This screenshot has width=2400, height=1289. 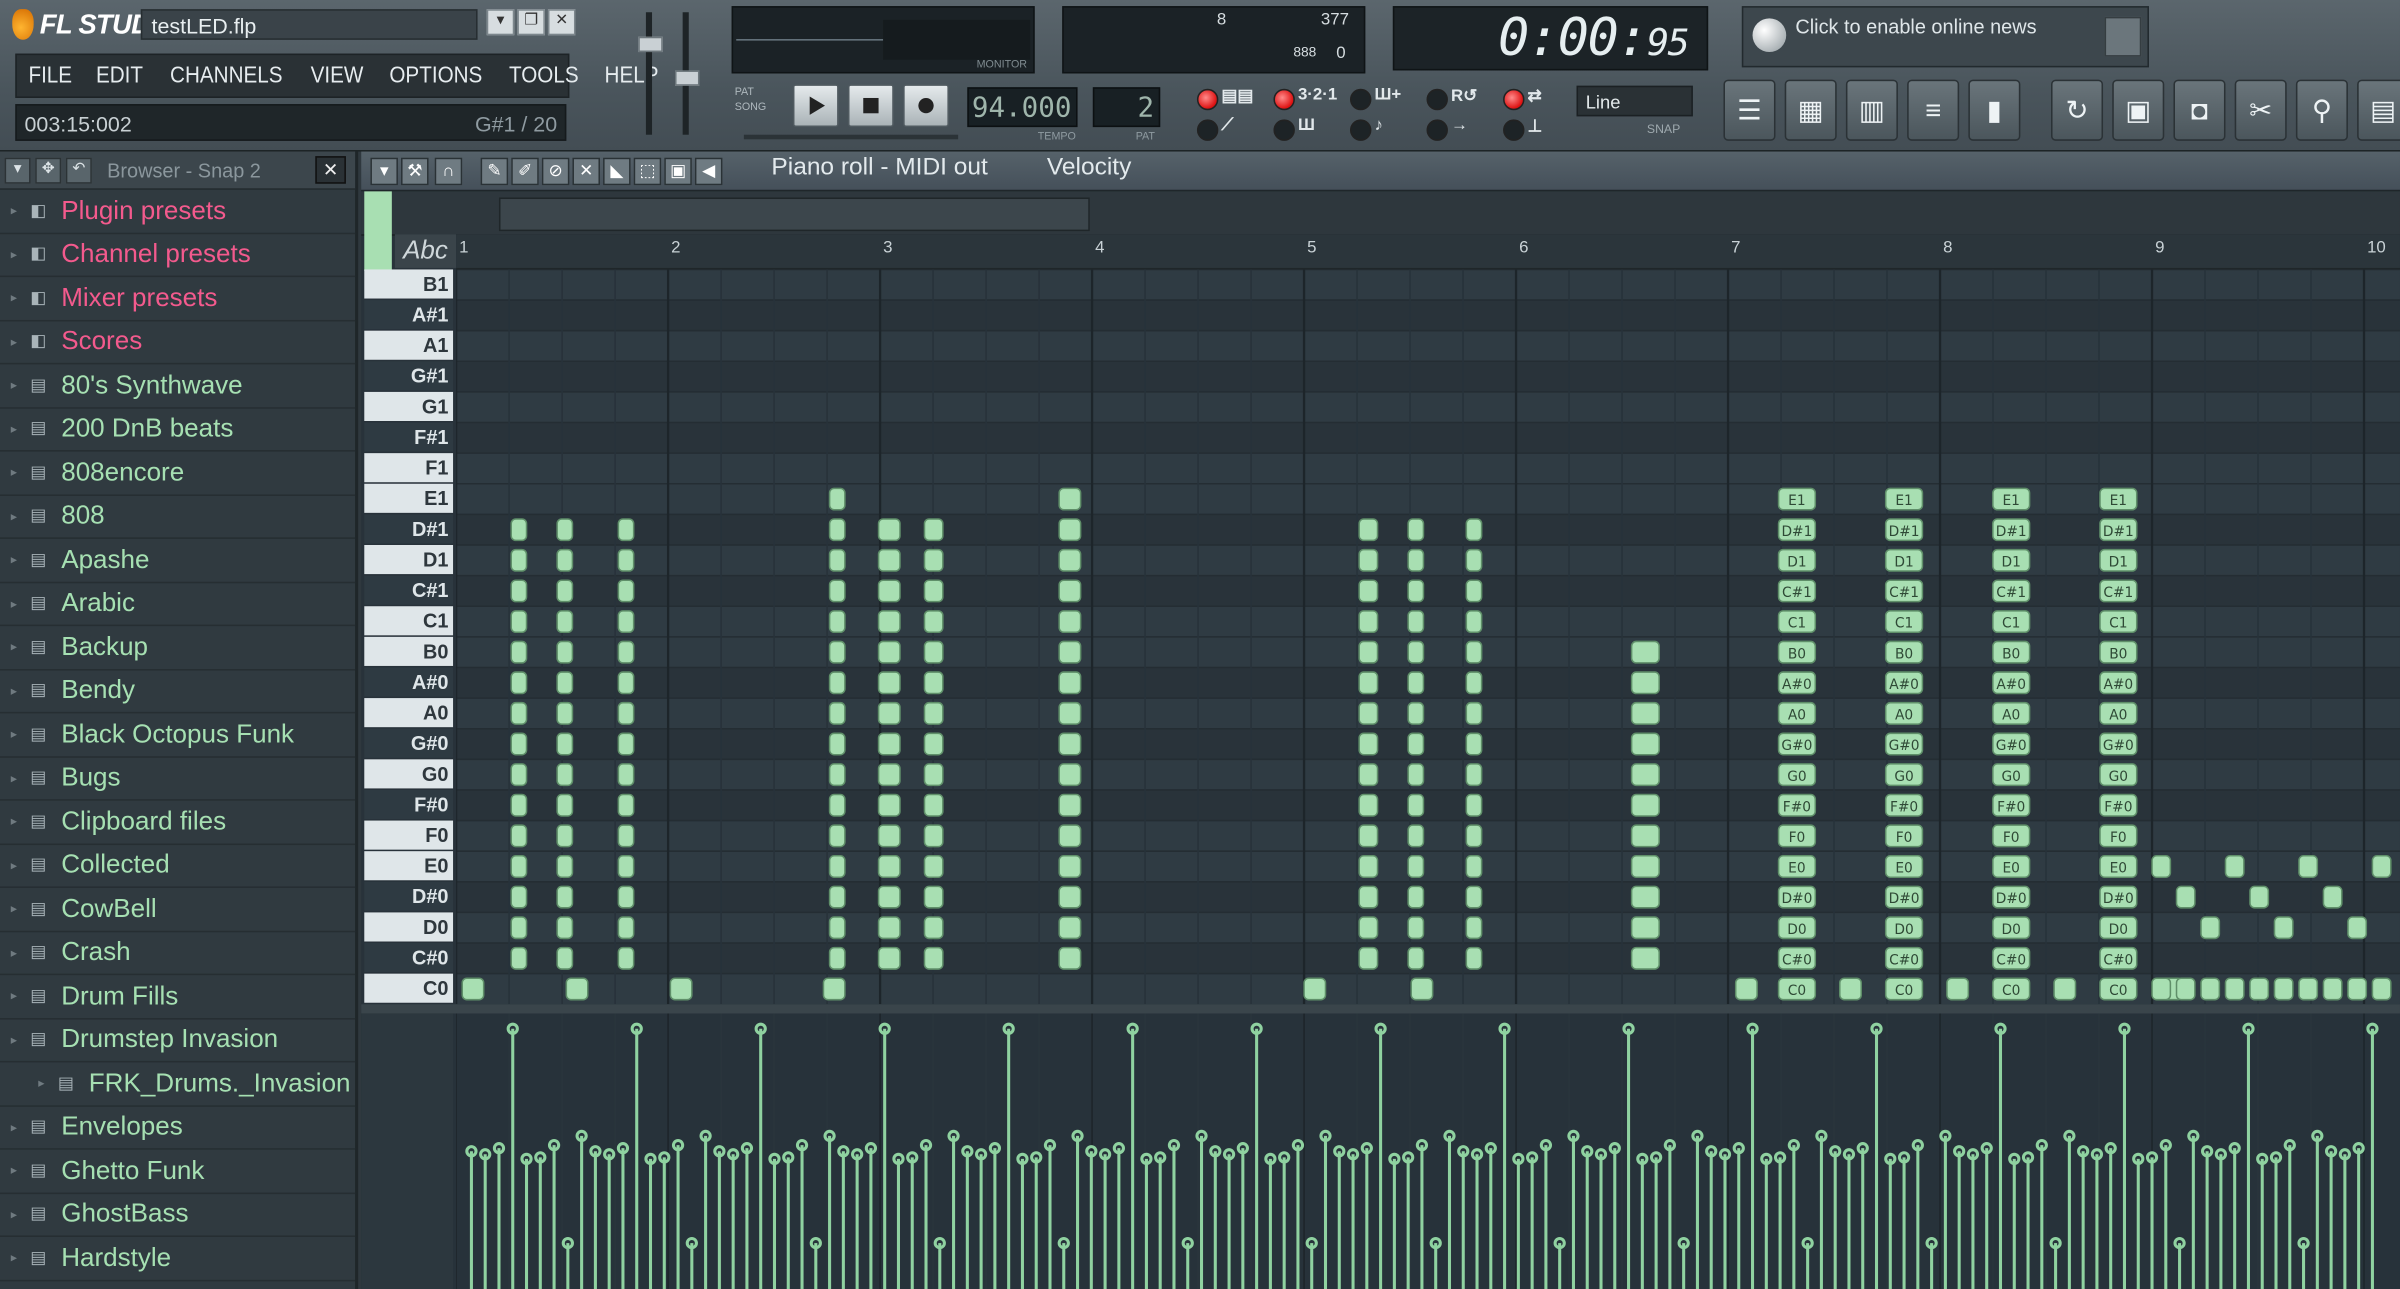 I want to click on dropdown-icon: ▾, so click(x=500, y=22).